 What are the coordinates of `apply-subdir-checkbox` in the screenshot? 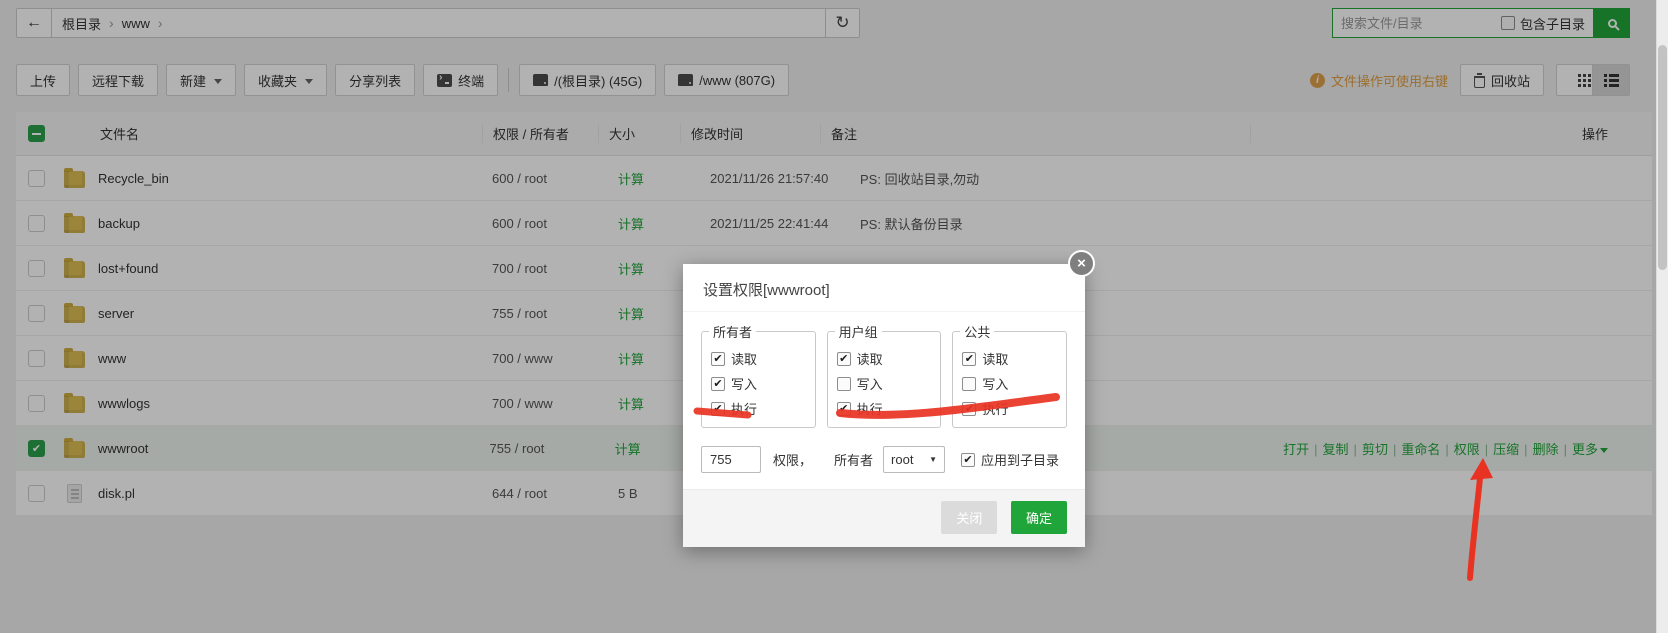 It's located at (968, 459).